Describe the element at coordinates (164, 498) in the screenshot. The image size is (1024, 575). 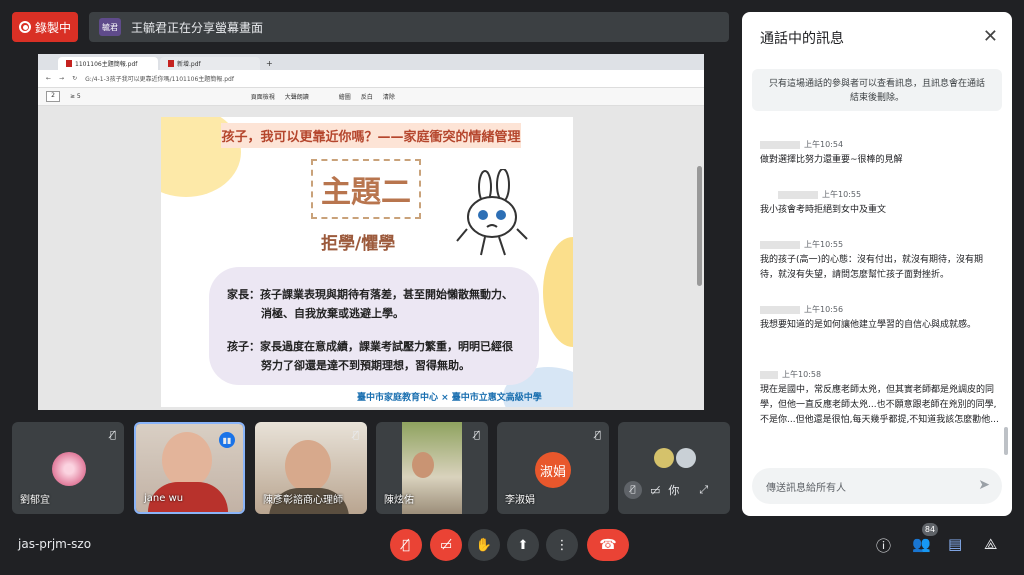
I see `participant-name: jane wu` at that location.